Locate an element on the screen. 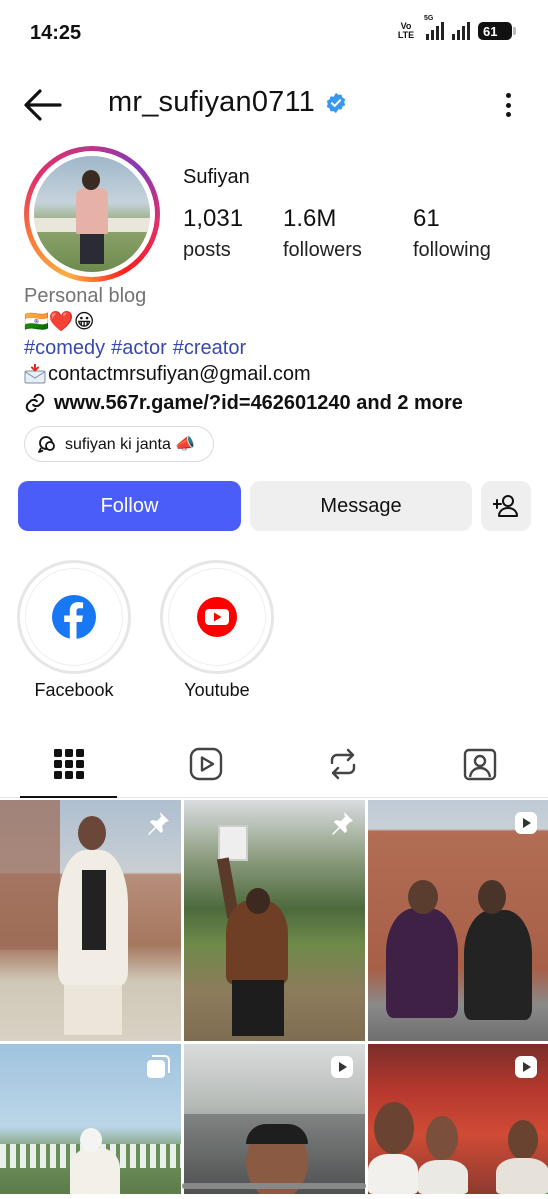 The width and height of the screenshot is (548, 1199). follow-button: Follow is located at coordinates (129, 506).